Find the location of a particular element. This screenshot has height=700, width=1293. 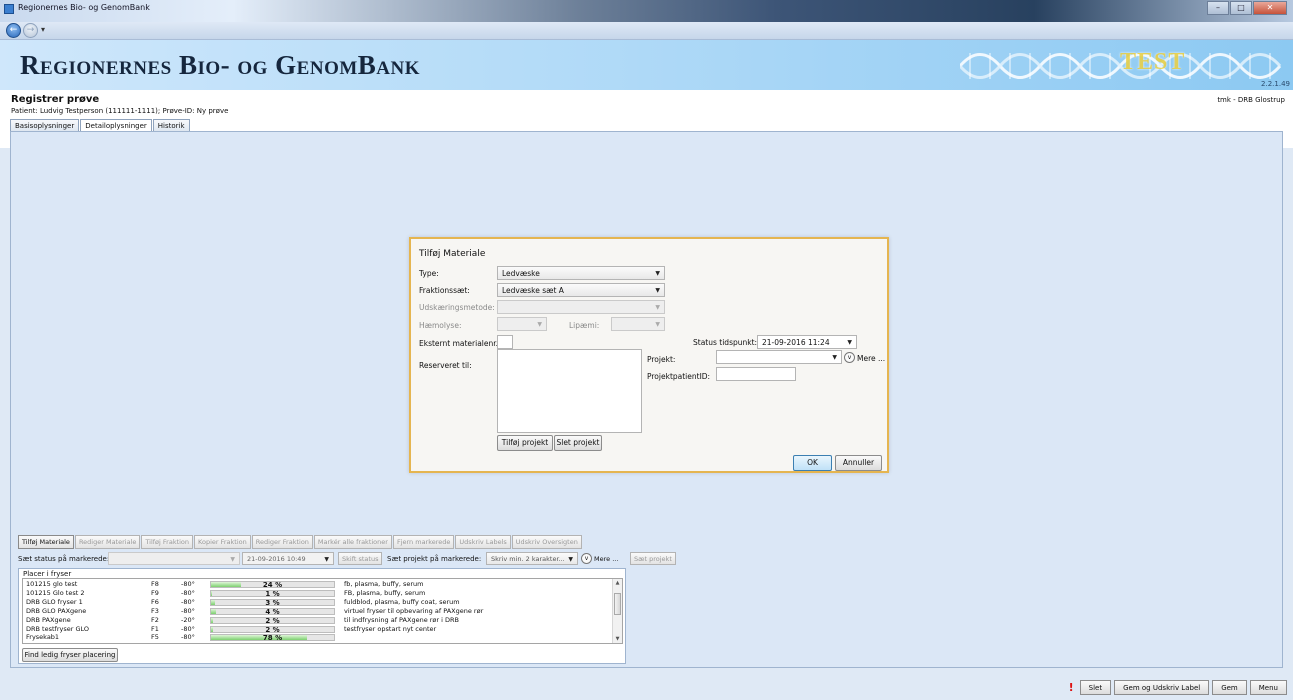

freezer-code: F2 is located at coordinates (155, 619).